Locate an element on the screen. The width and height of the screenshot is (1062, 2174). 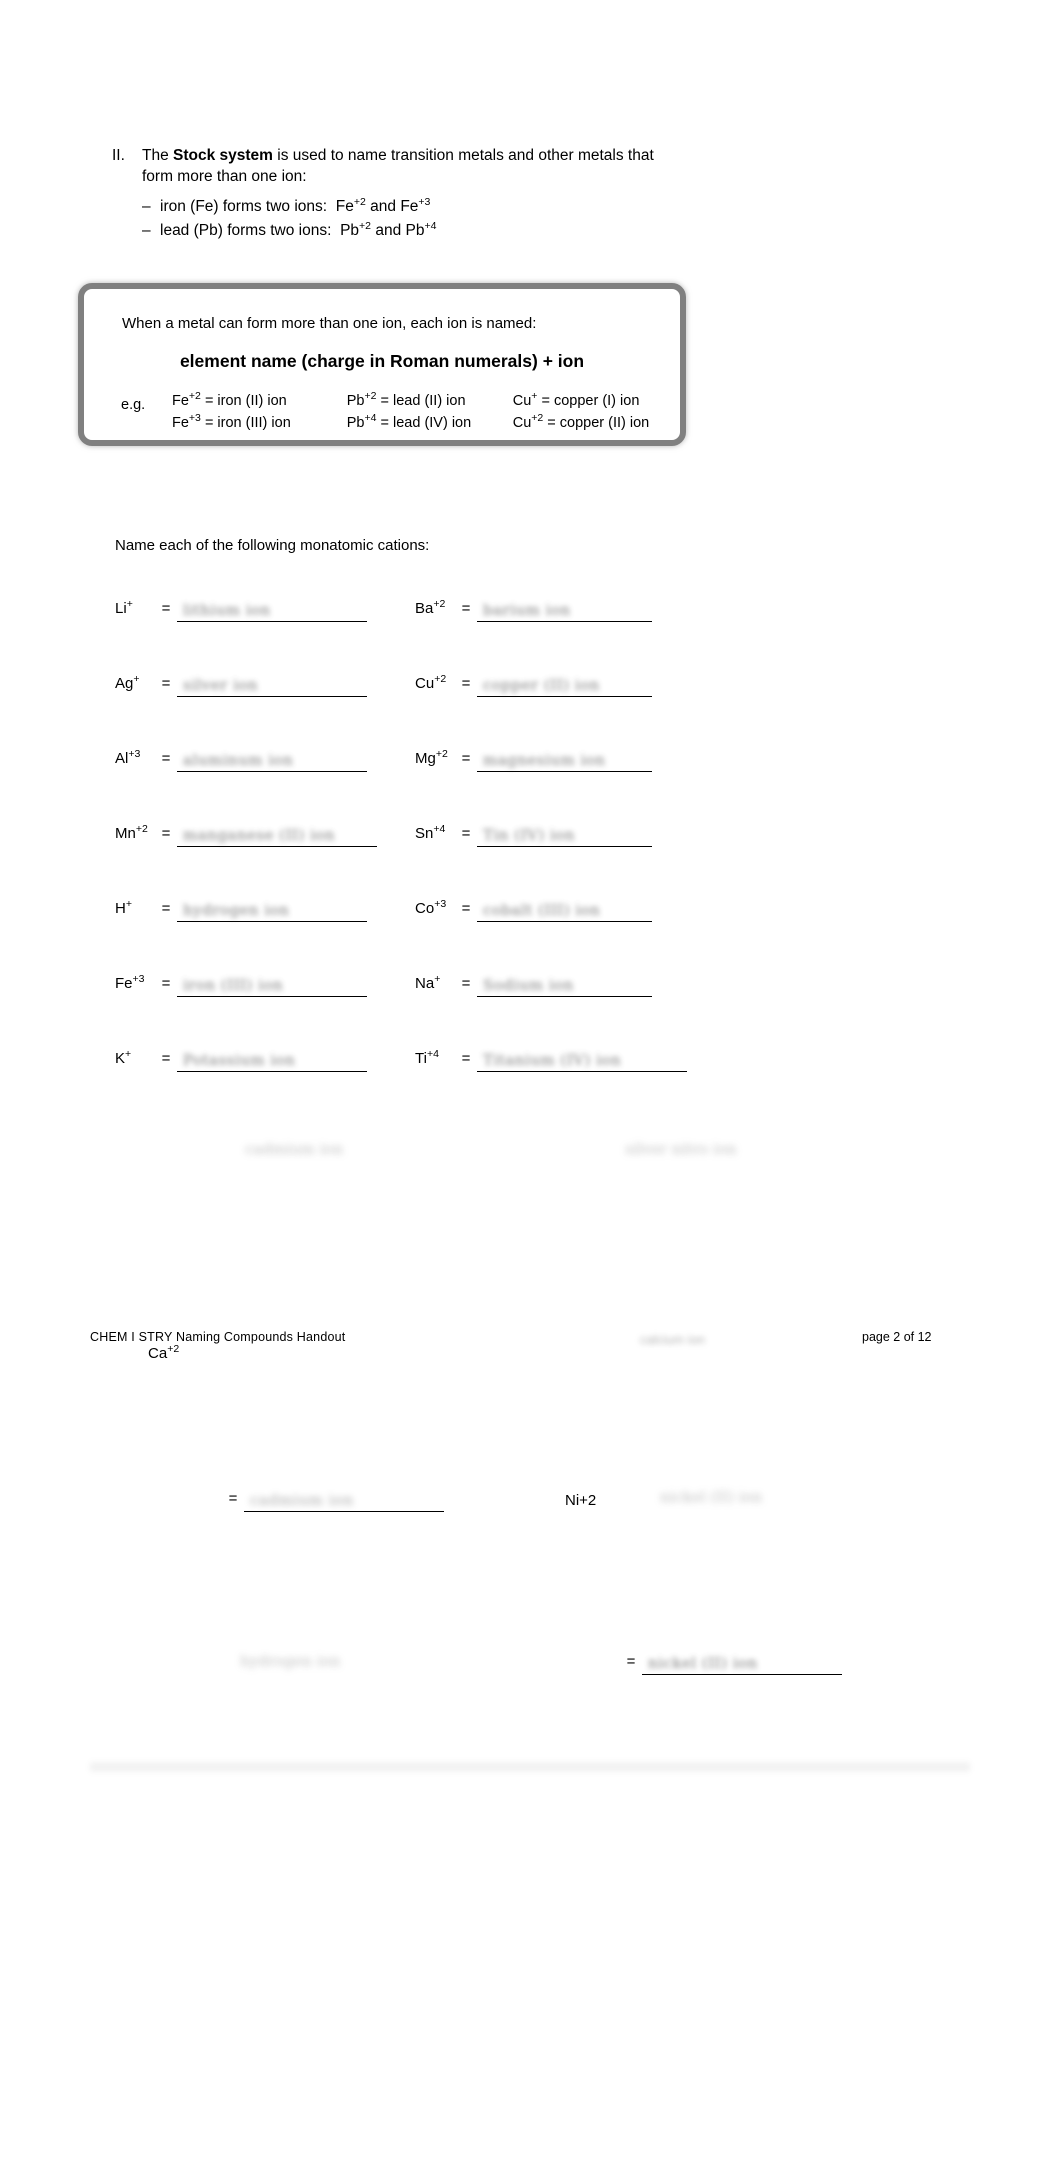
example-charge: +2 is located at coordinates (537, 418).